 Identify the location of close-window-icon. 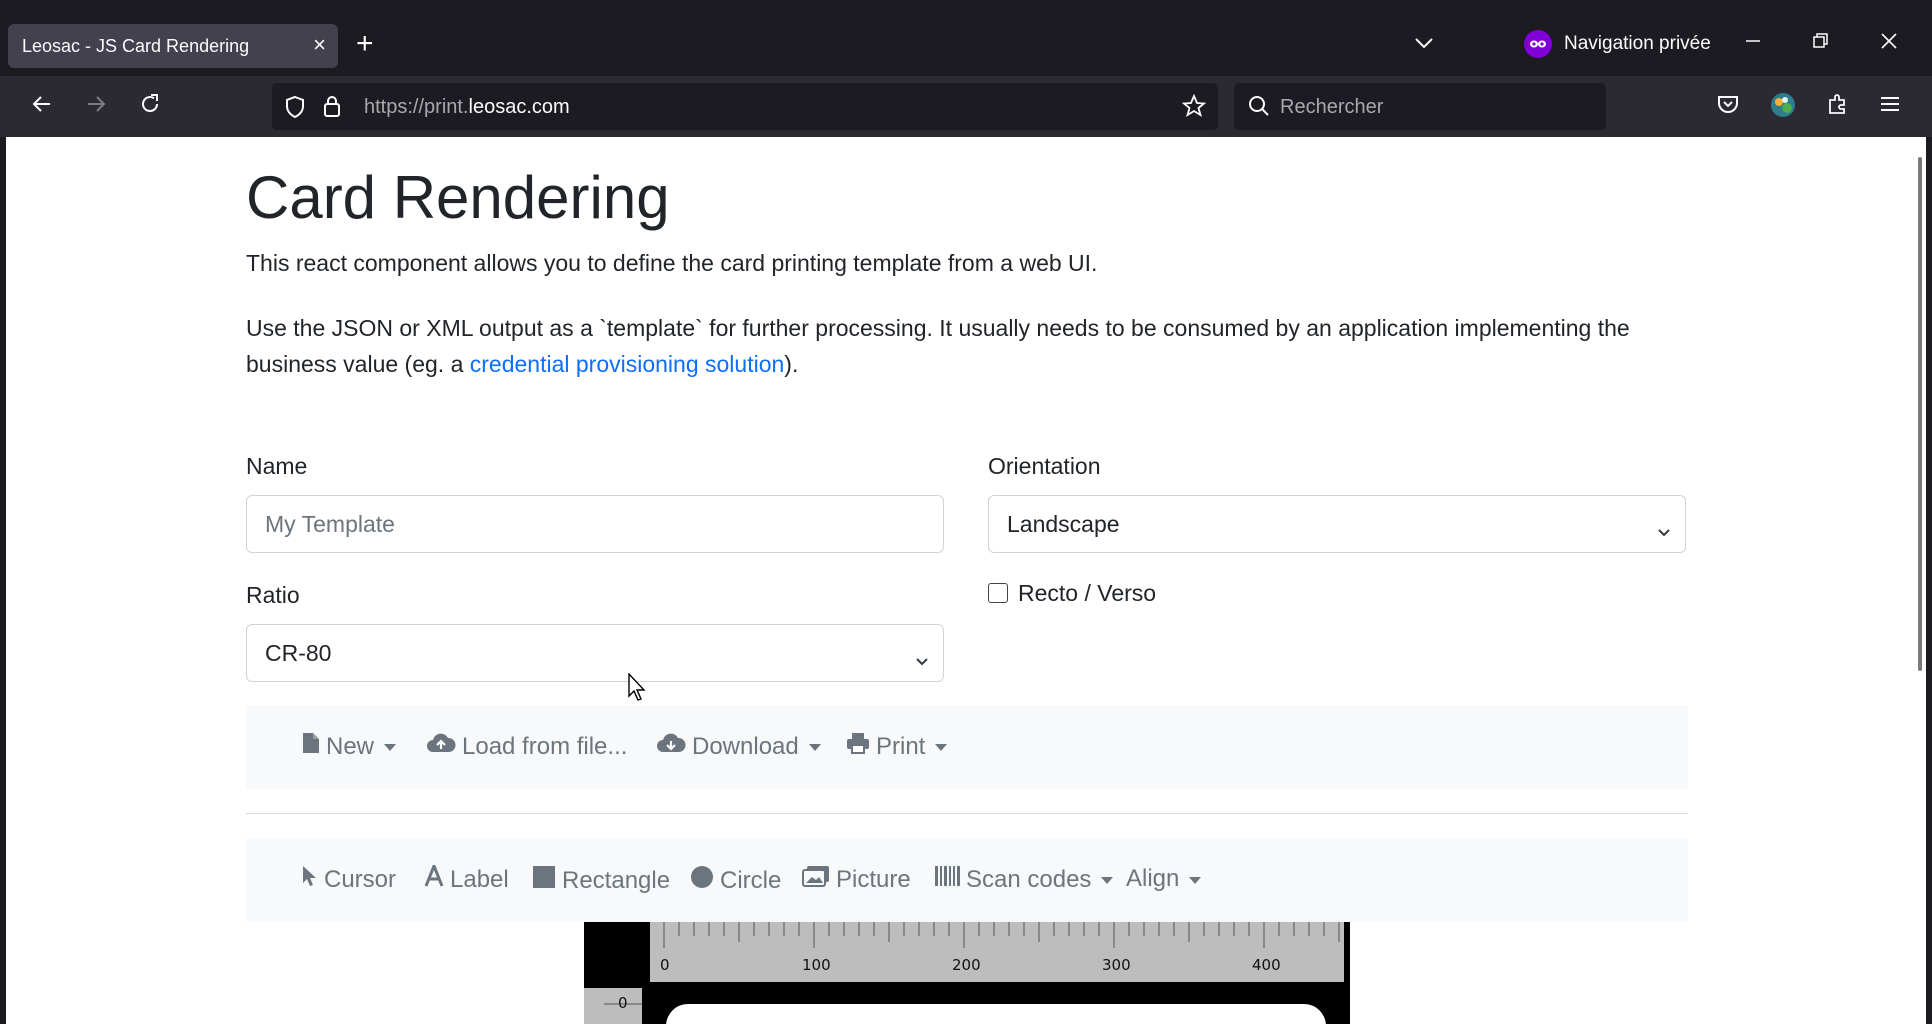
(1889, 43).